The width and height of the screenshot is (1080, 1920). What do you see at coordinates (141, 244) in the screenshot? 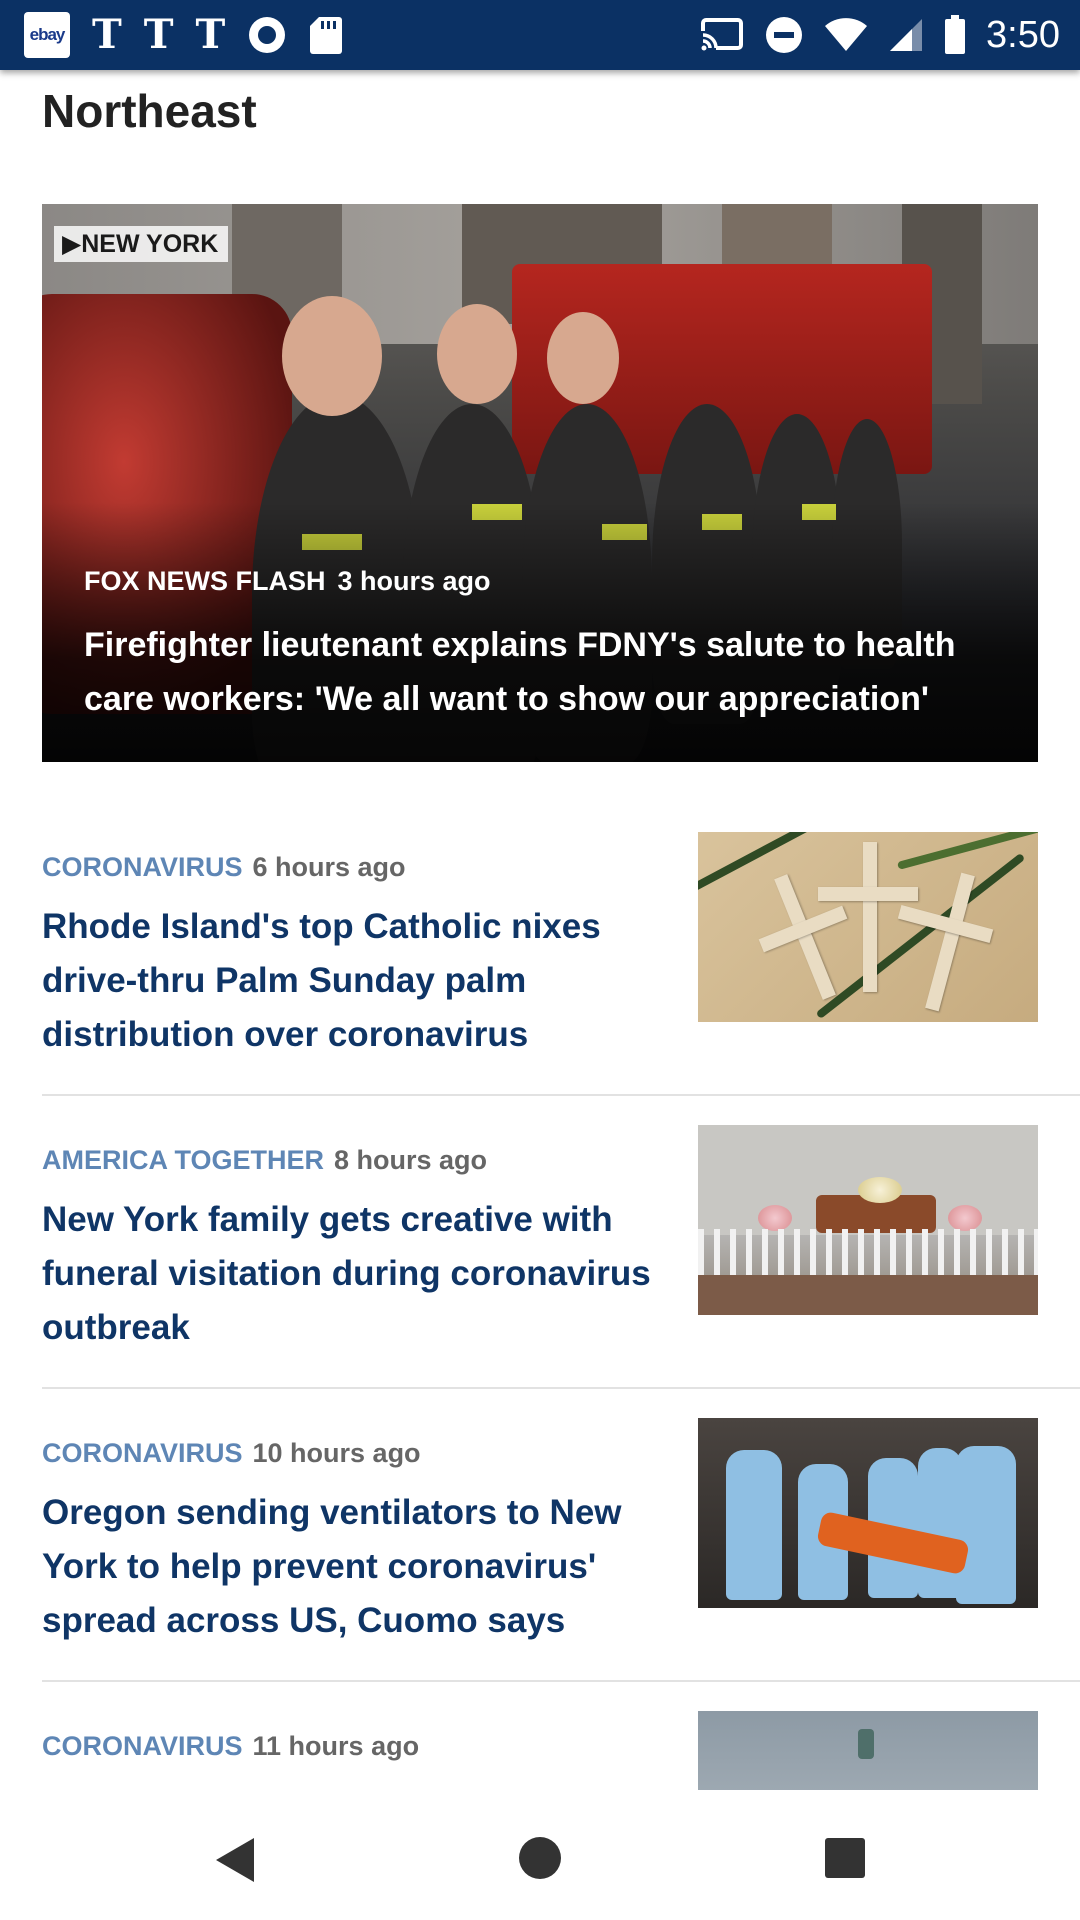
I see `location-tag: ▶NEW YORK` at bounding box center [141, 244].